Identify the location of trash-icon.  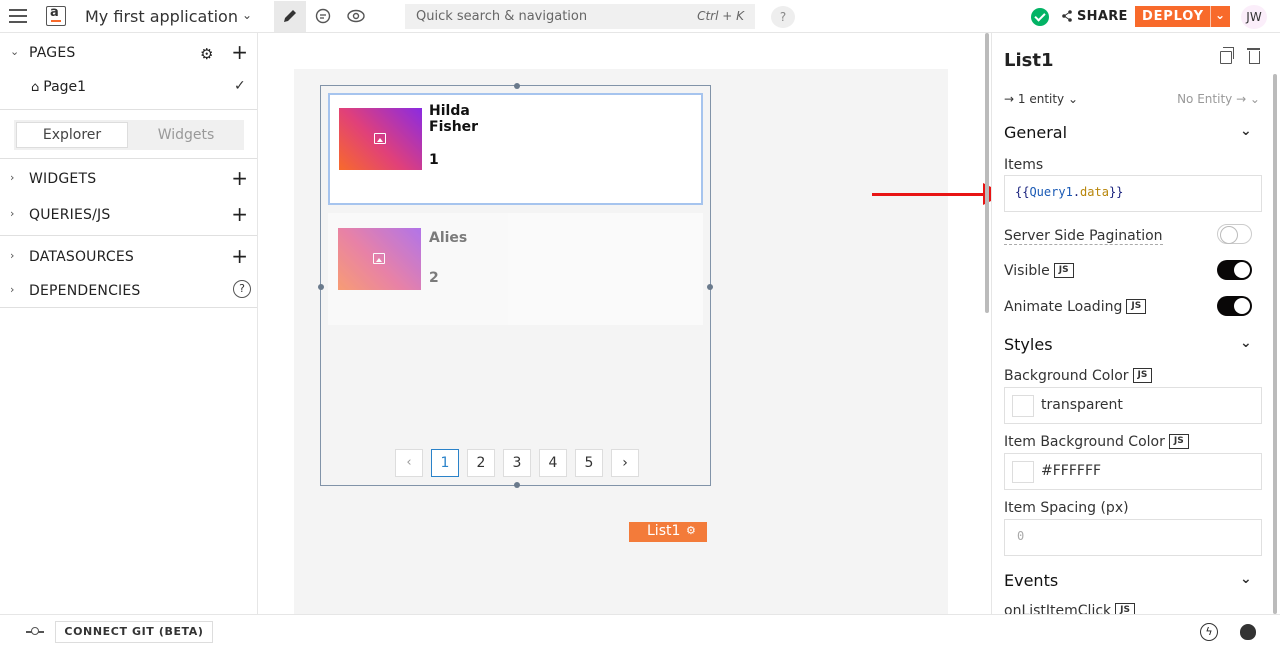
(1253, 56).